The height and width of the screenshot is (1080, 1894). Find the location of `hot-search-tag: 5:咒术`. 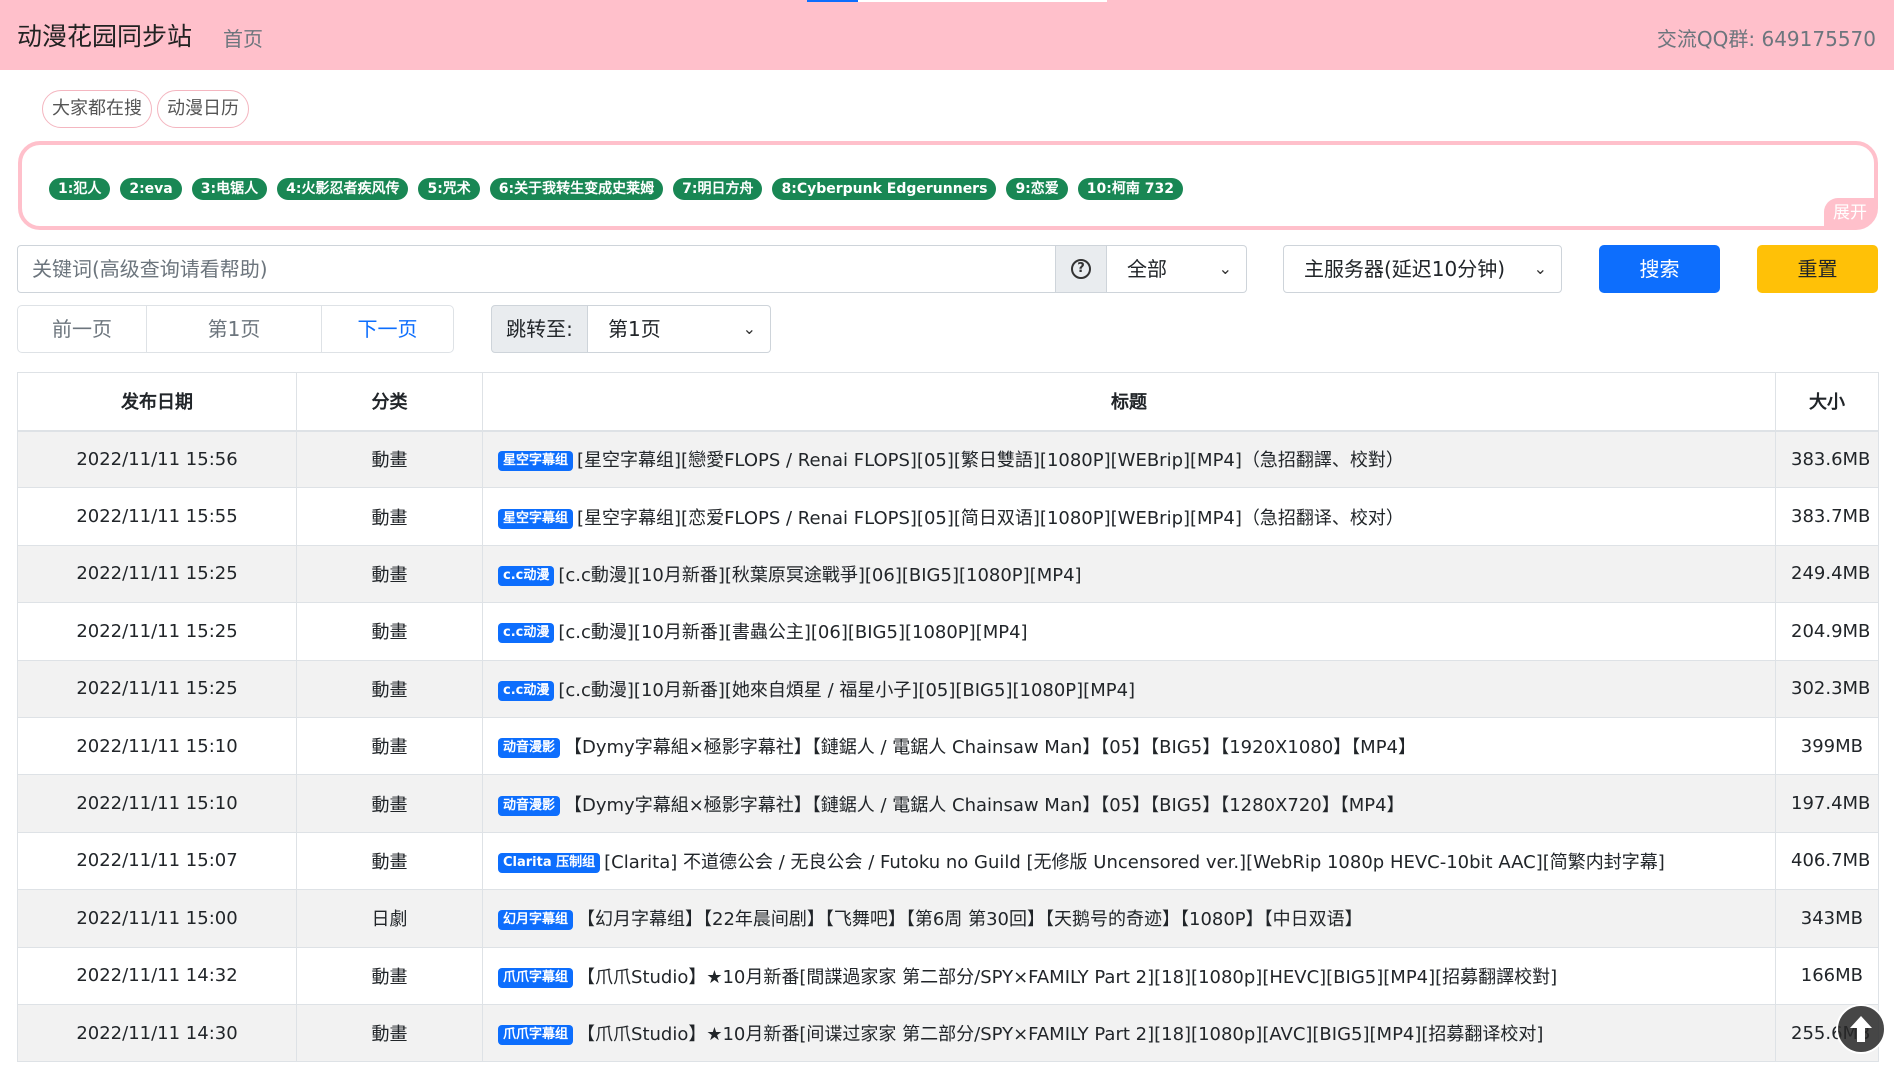

hot-search-tag: 5:咒术 is located at coordinates (449, 189).